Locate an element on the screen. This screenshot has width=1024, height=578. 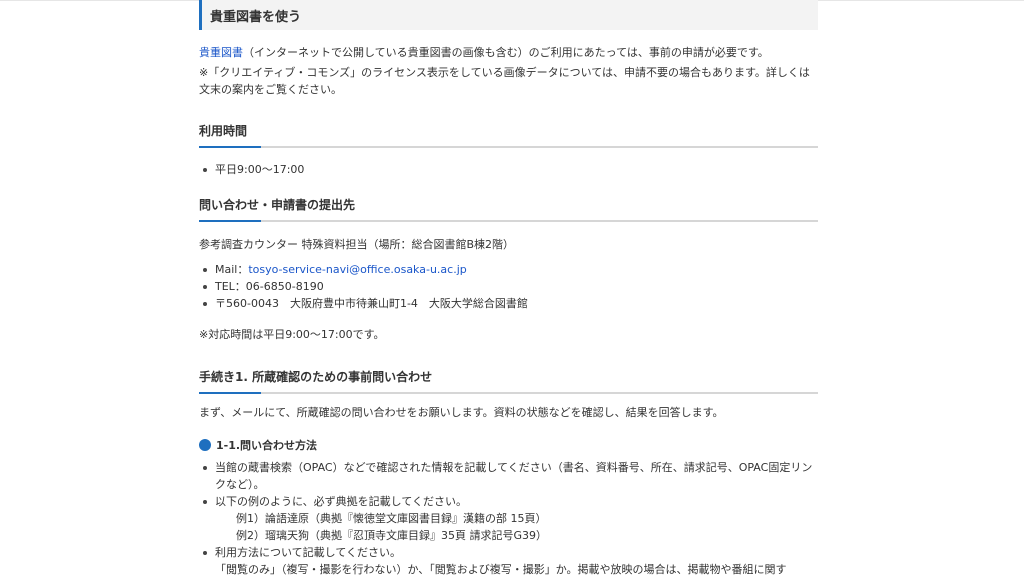
mail-link: tosyo-service-navi@office.osaka-u.ac.jp is located at coordinates (357, 269).